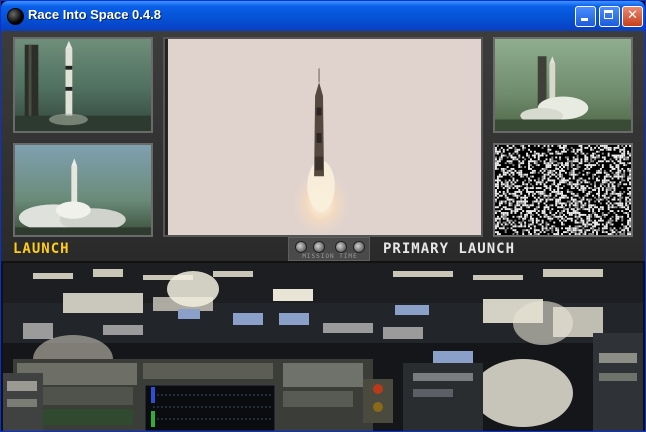 The image size is (646, 432). What do you see at coordinates (330, 256) in the screenshot?
I see `mission-time-label: MISSION TIME` at bounding box center [330, 256].